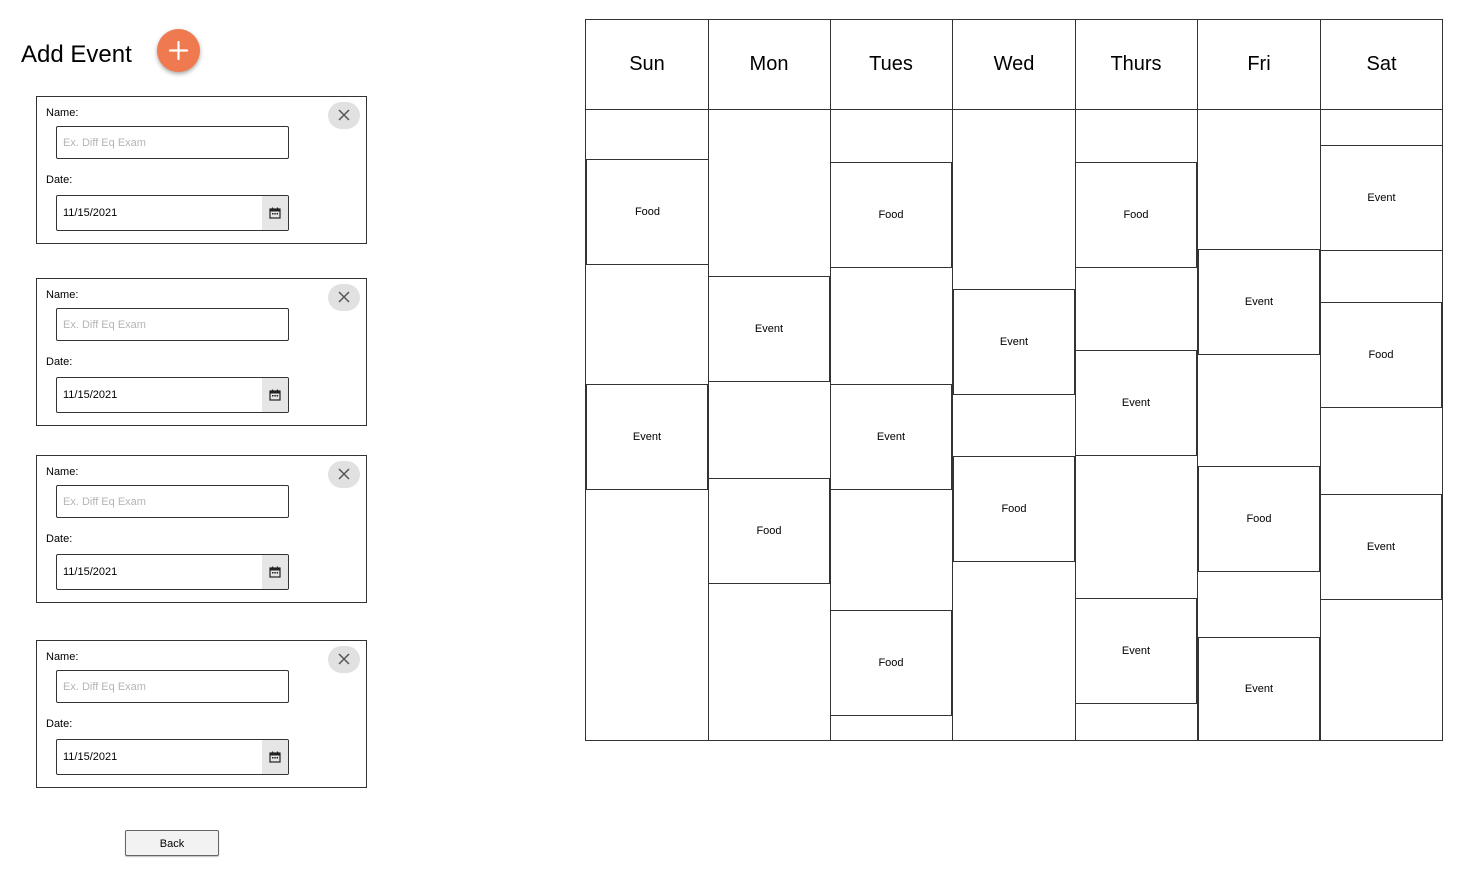  I want to click on day-header: Wed, so click(1014, 65).